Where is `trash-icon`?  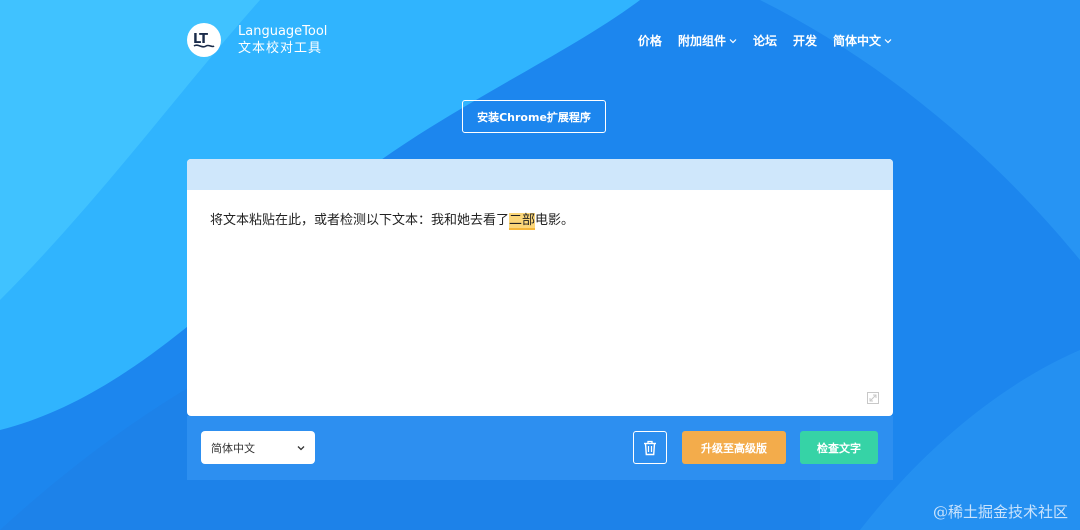
trash-icon is located at coordinates (650, 447).